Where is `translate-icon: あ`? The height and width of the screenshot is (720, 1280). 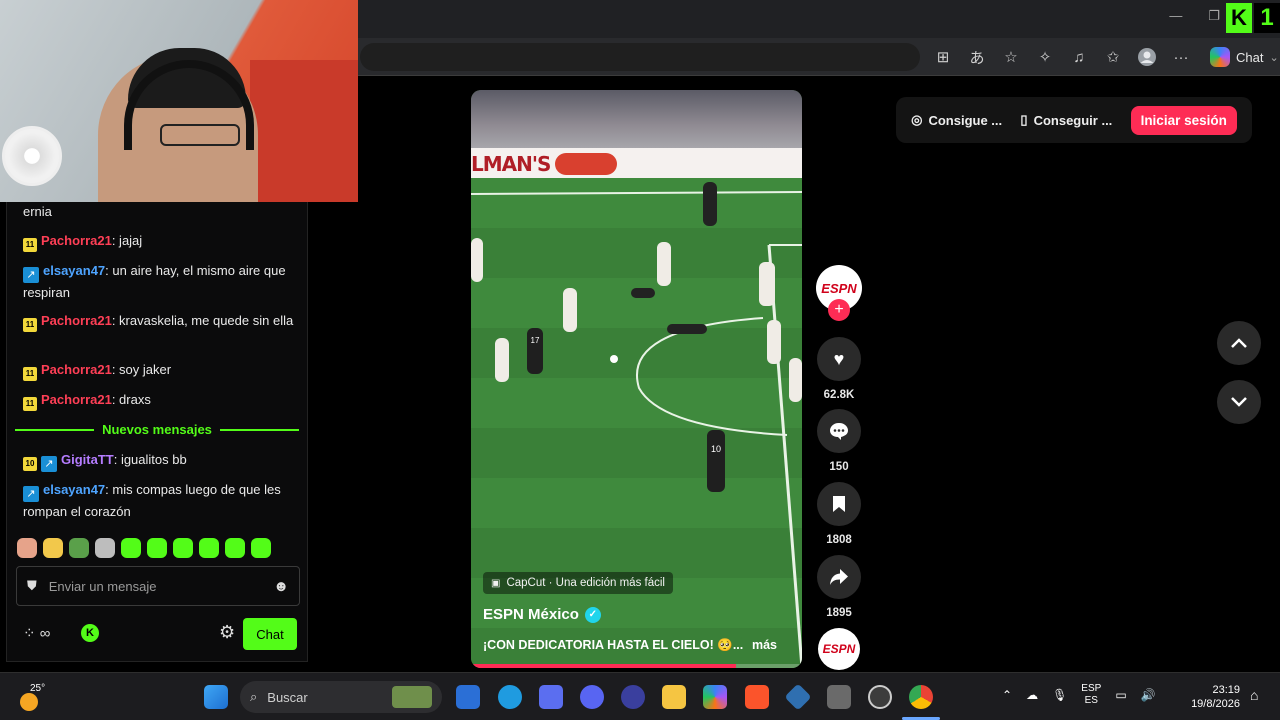
translate-icon: あ is located at coordinates (977, 57).